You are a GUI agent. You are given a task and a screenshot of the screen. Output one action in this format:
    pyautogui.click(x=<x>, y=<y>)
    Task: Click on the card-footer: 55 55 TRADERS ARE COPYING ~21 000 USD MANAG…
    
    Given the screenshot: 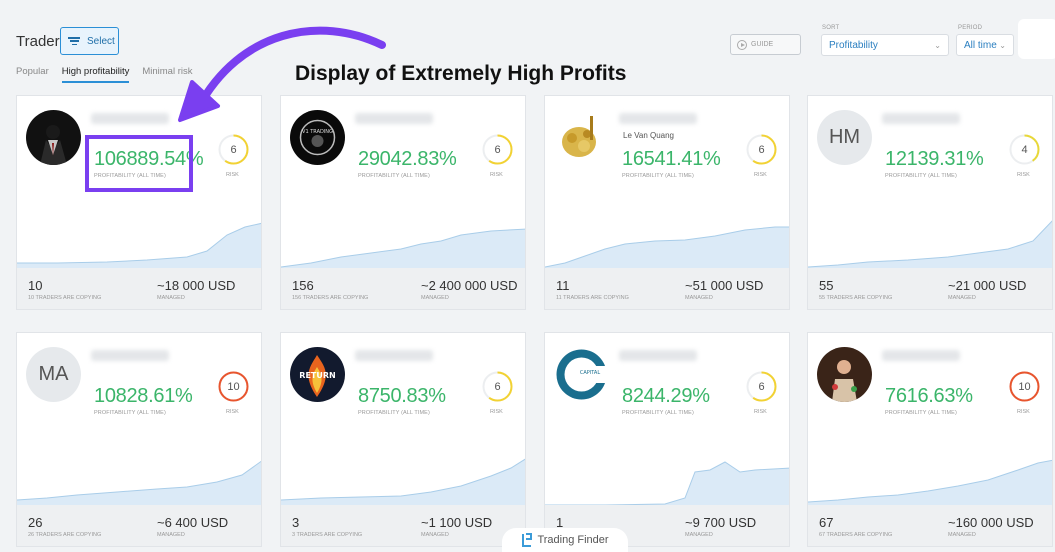 What is the action you would take?
    pyautogui.click(x=930, y=288)
    